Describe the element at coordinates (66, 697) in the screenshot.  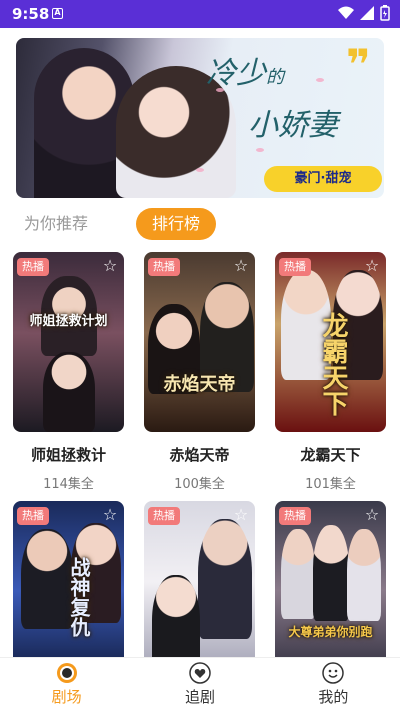
I see `nav-label: 剧场` at that location.